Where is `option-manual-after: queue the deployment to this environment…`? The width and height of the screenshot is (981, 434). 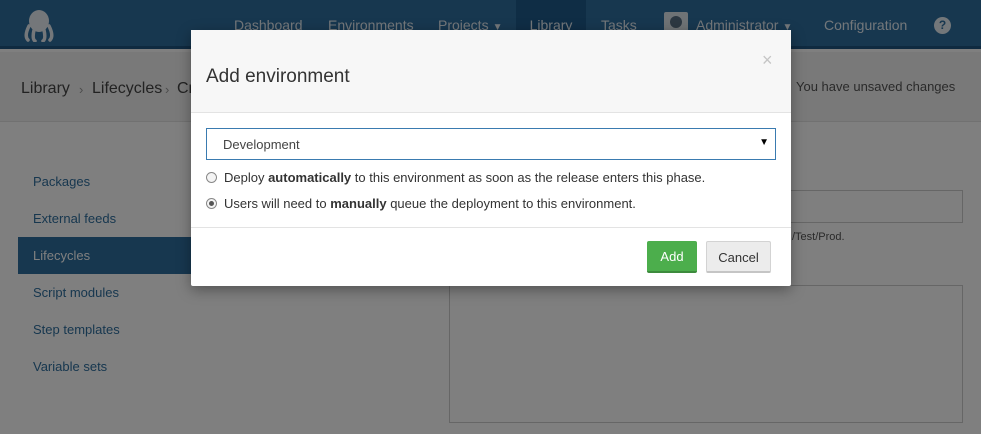 option-manual-after: queue the deployment to this environment… is located at coordinates (511, 203).